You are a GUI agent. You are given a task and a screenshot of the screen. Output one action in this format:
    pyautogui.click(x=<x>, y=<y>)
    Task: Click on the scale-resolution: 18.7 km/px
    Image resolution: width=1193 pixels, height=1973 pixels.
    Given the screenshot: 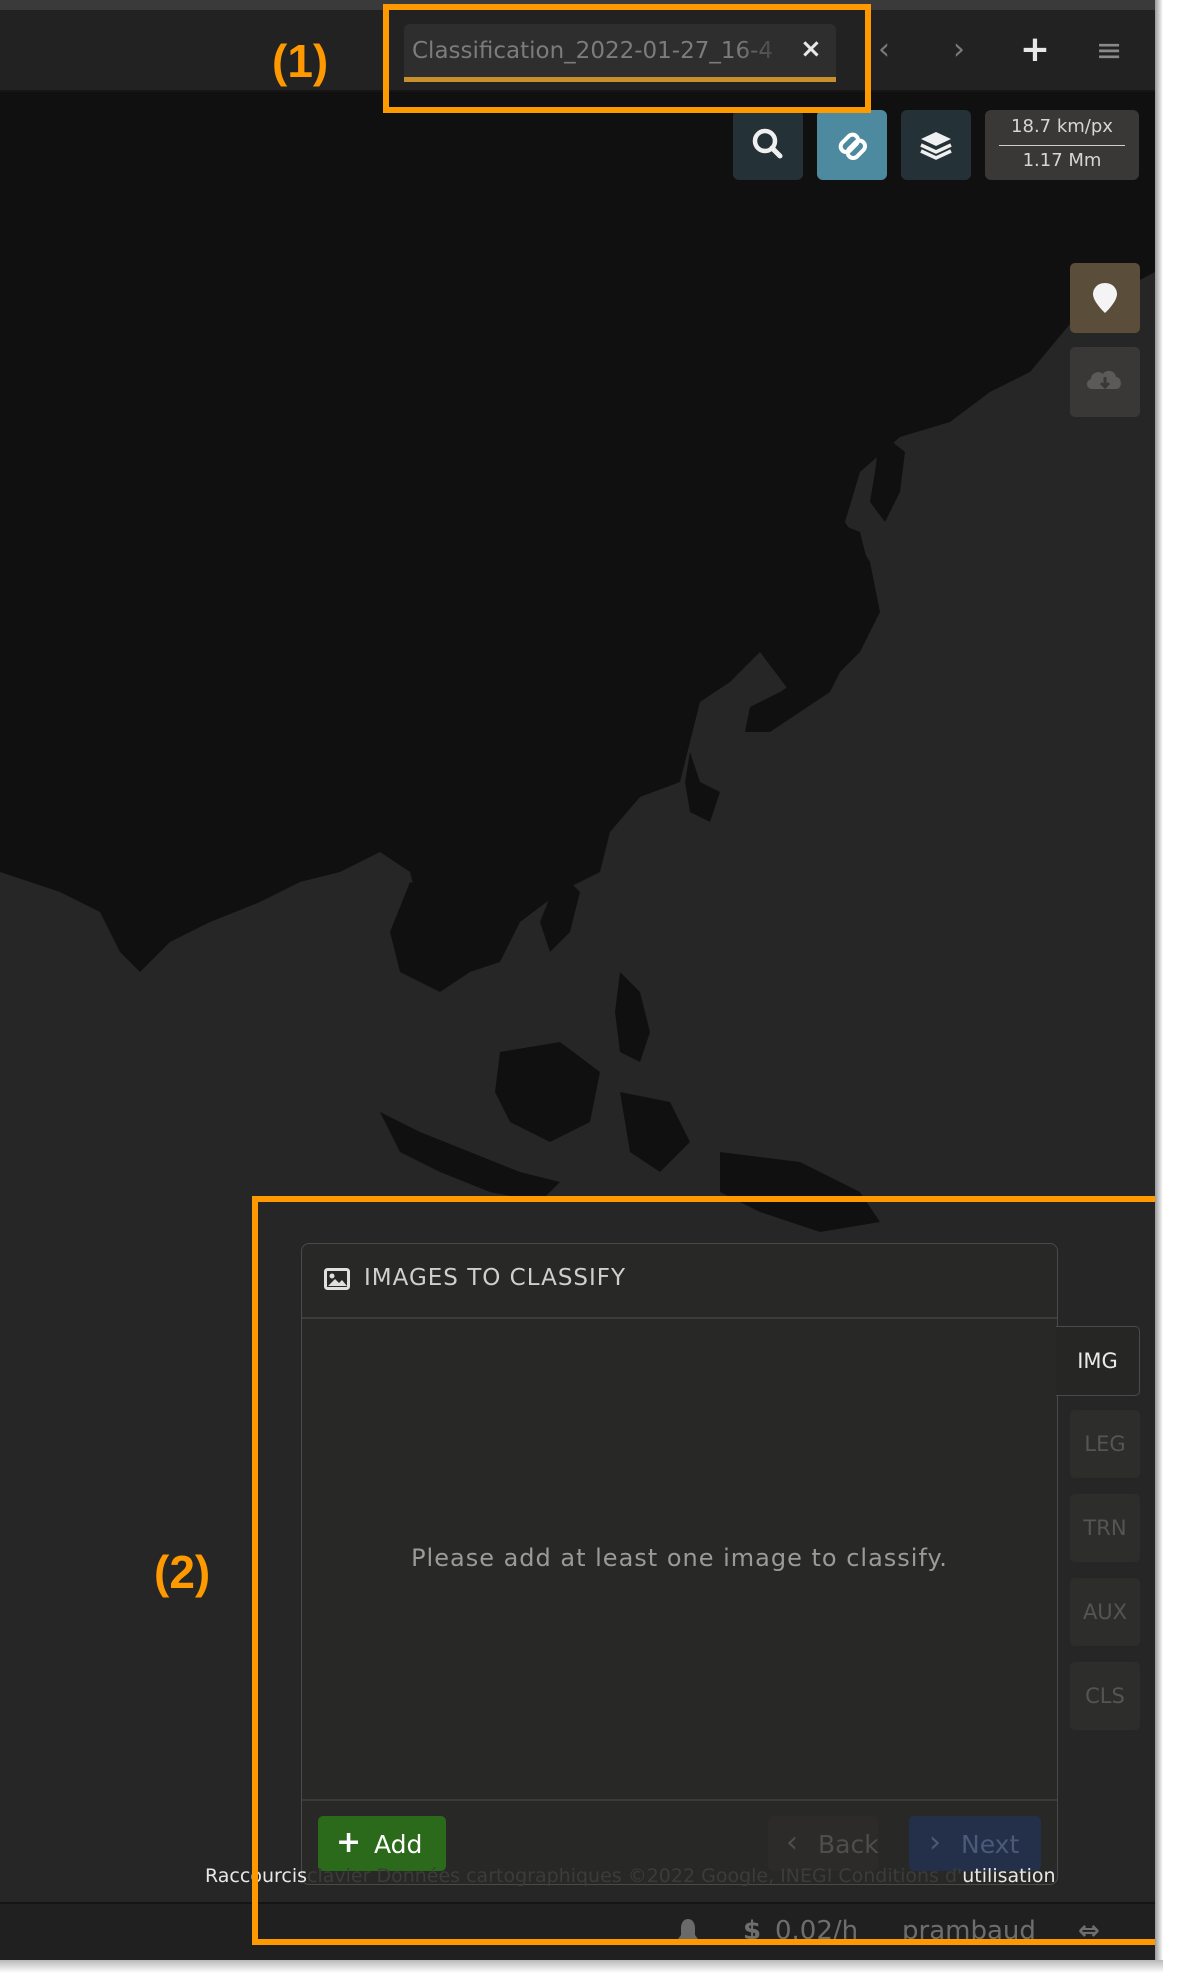 What is the action you would take?
    pyautogui.click(x=1062, y=126)
    